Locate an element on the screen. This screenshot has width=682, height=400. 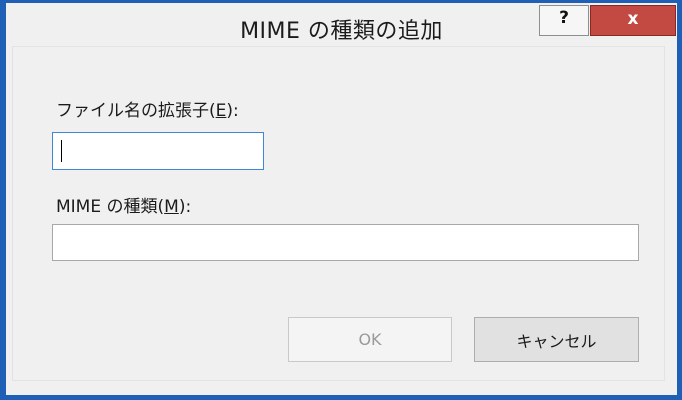
mime-label-prefix: MIME の種類( is located at coordinates (110, 207).